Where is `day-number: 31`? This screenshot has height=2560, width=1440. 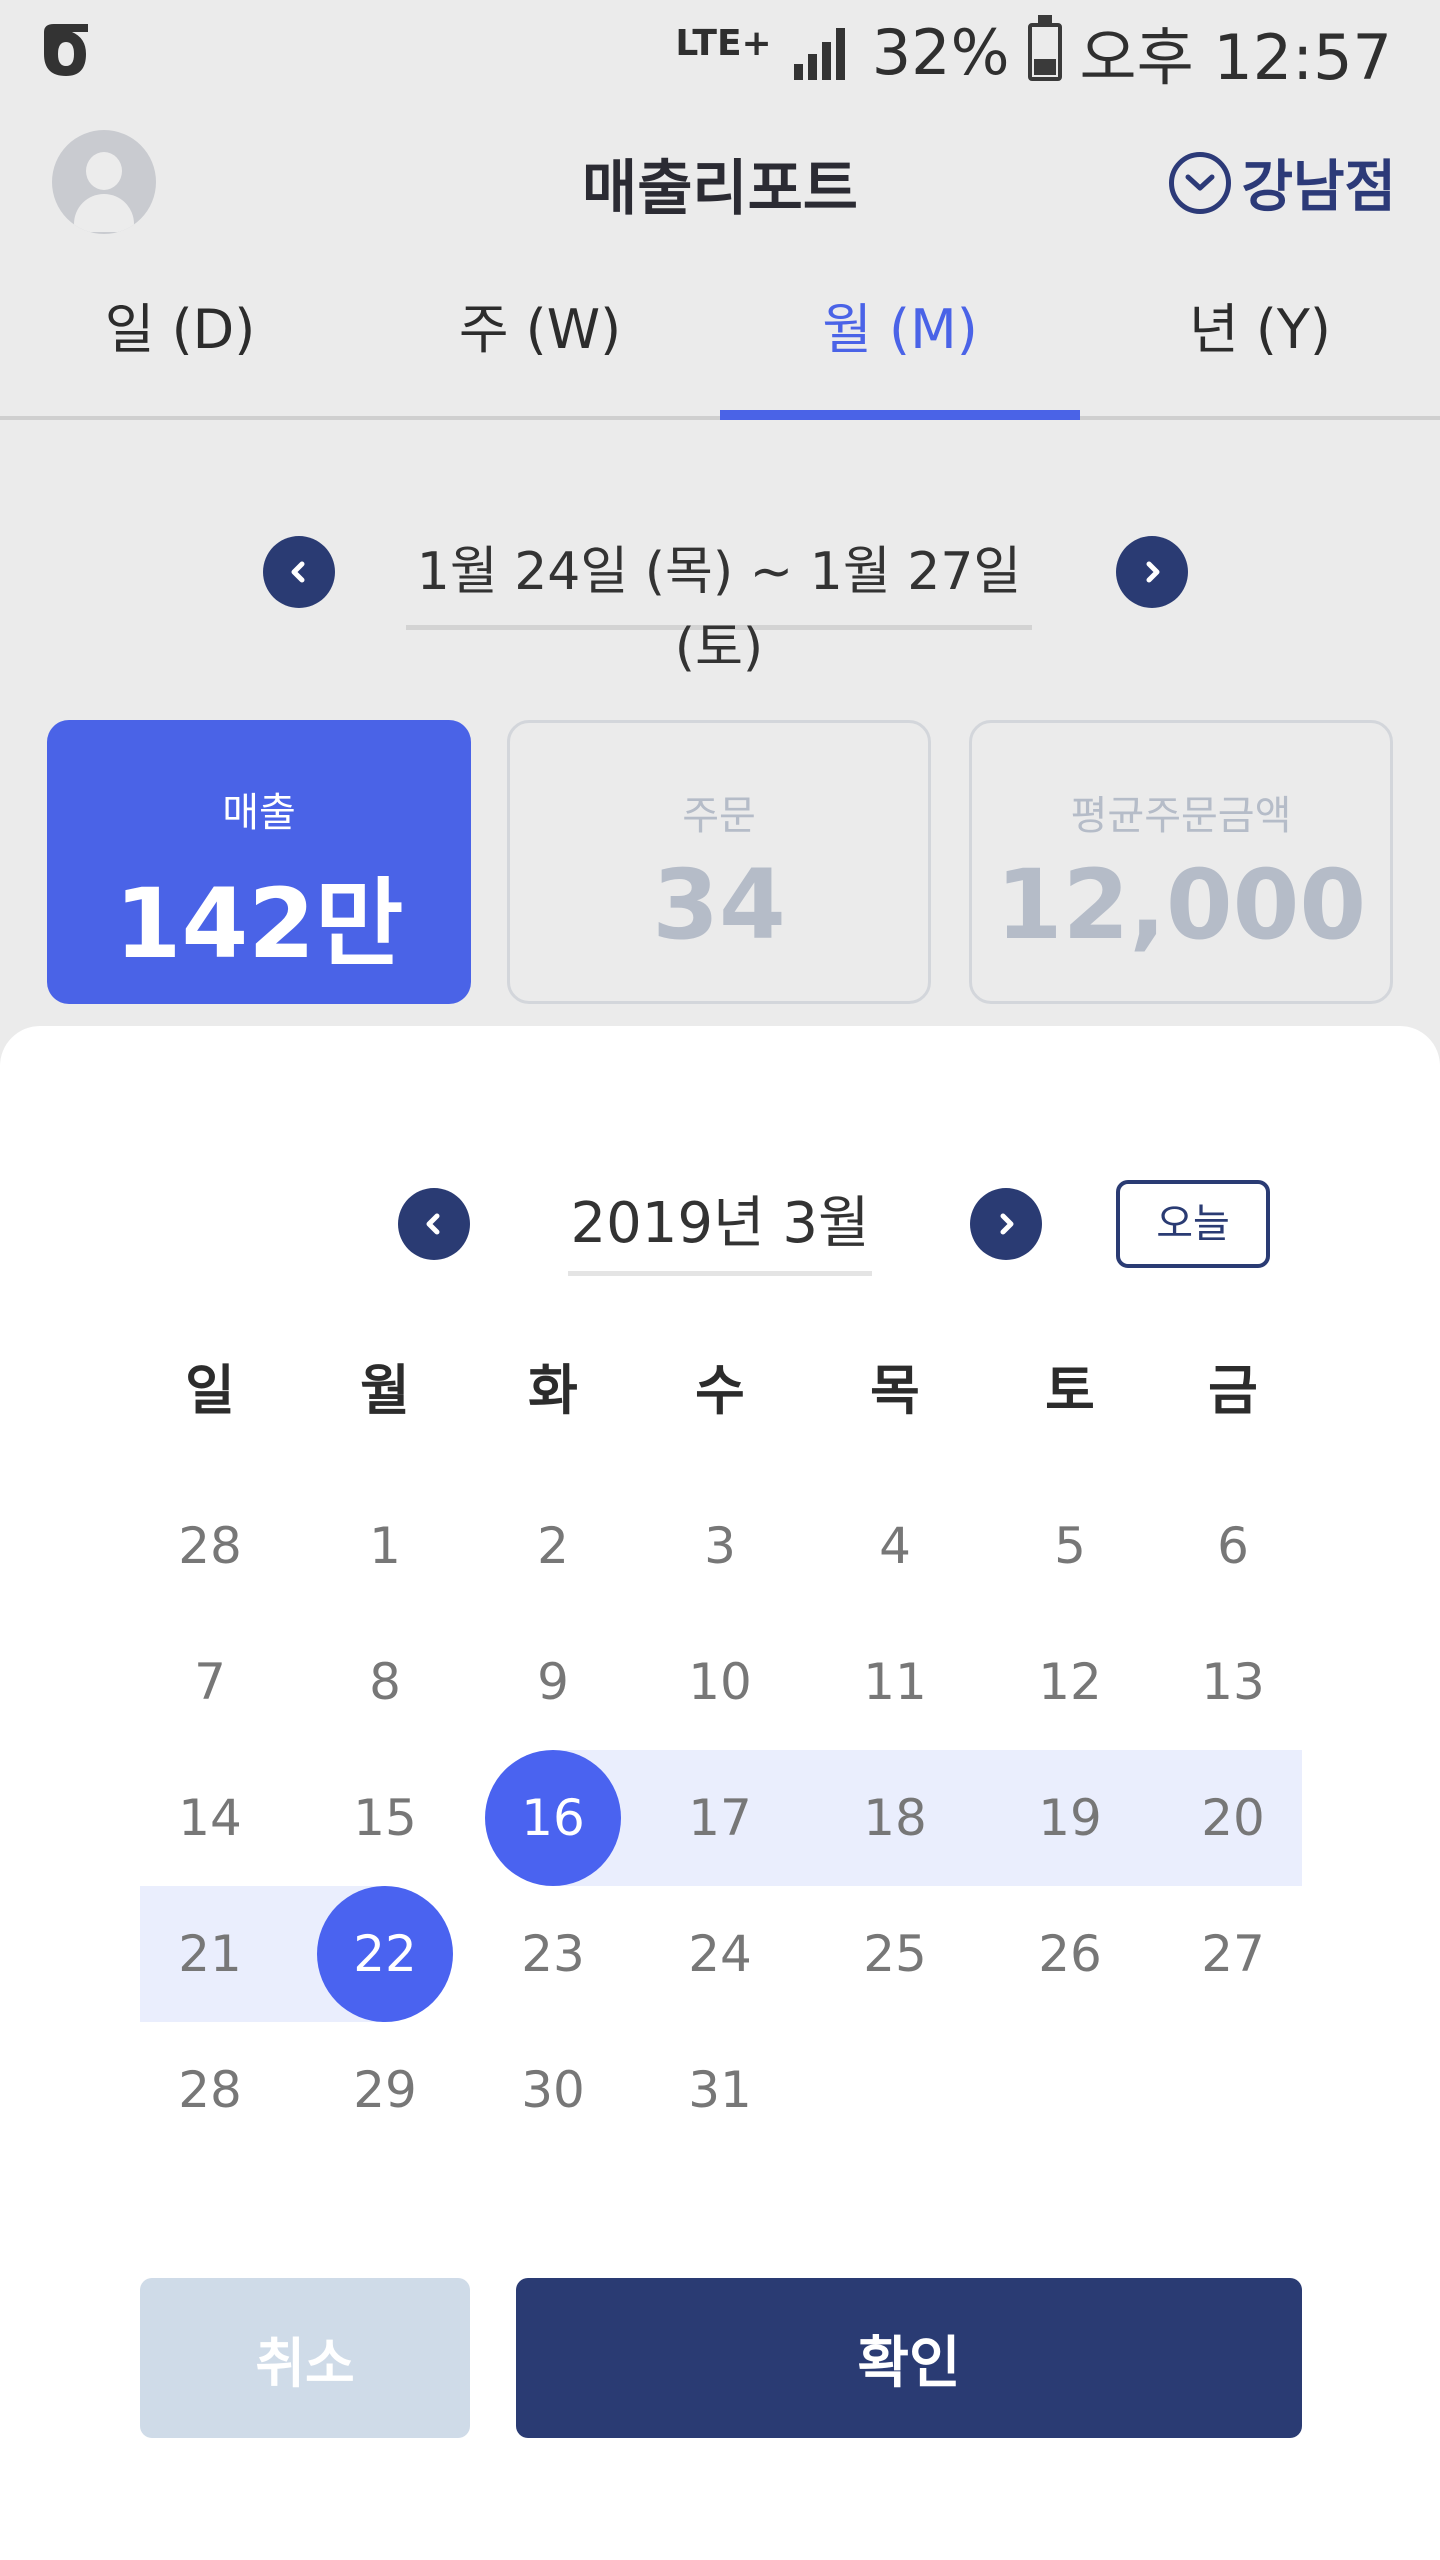
day-number: 31 is located at coordinates (720, 2090).